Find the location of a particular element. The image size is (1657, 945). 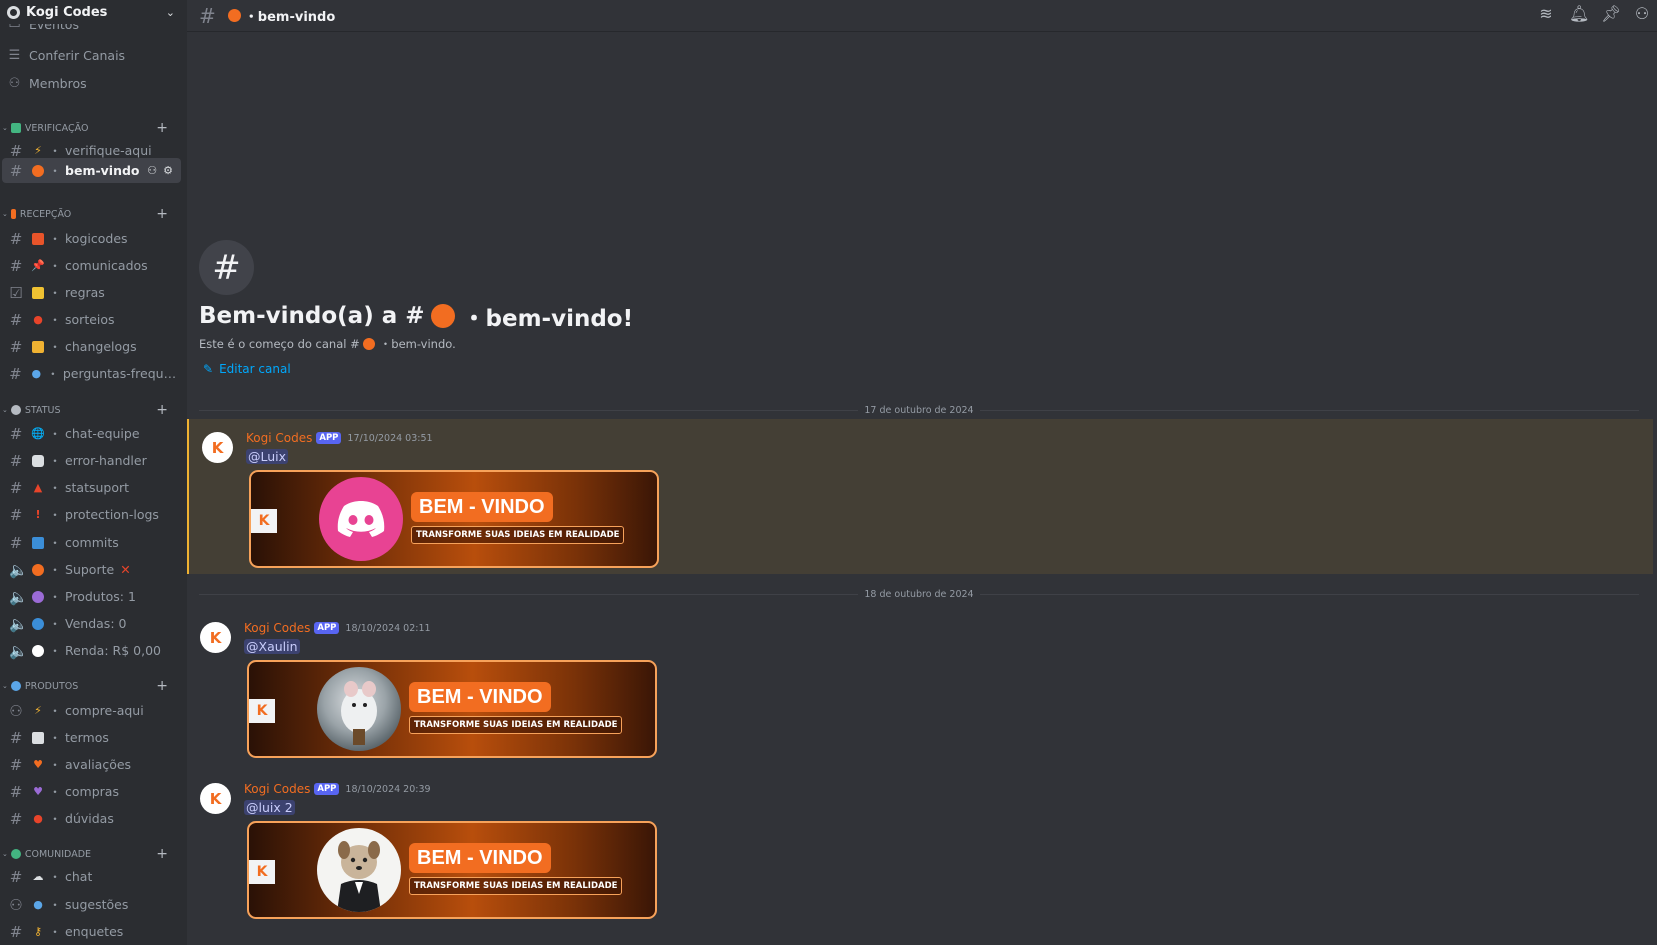

channel-duvidas: # ● ・ dúvidas is located at coordinates (91, 818).